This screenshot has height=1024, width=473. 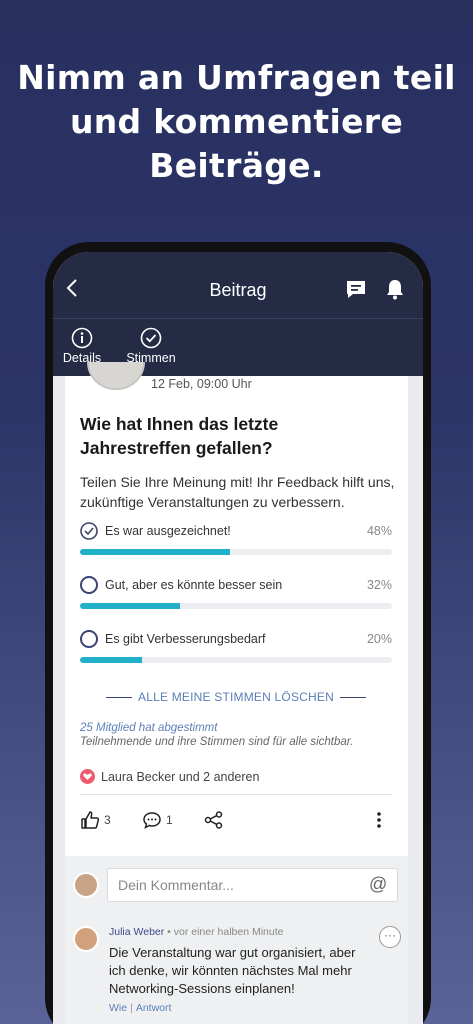 I want to click on comment-count: 1, so click(x=169, y=820).